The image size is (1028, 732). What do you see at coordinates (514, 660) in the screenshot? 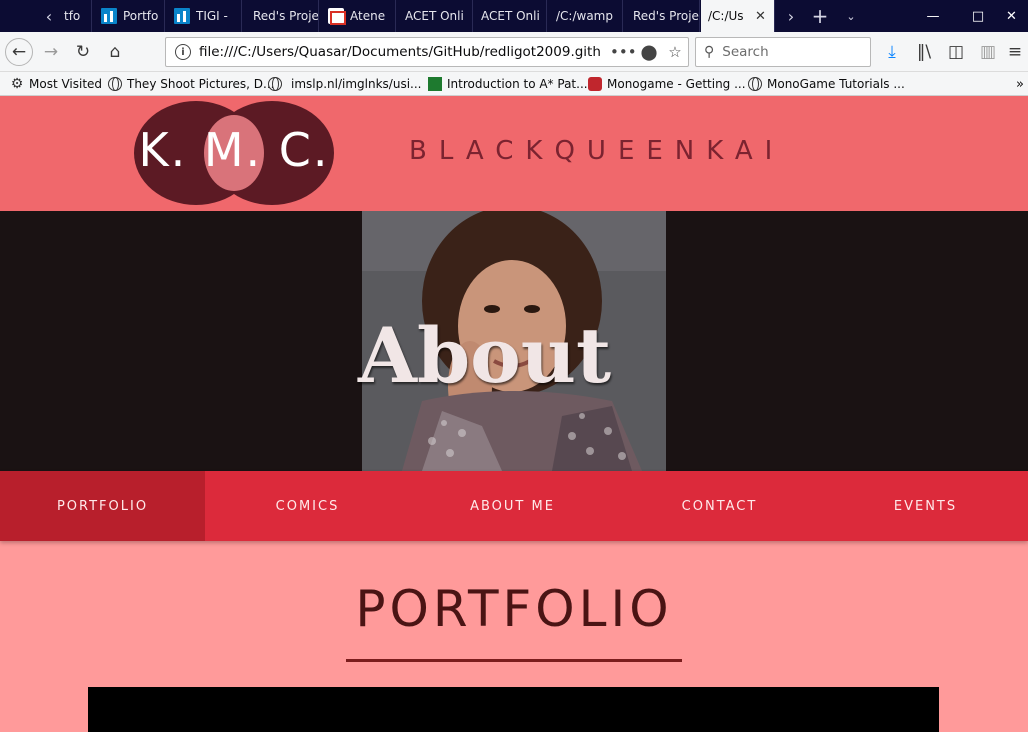
I see `title-divider` at bounding box center [514, 660].